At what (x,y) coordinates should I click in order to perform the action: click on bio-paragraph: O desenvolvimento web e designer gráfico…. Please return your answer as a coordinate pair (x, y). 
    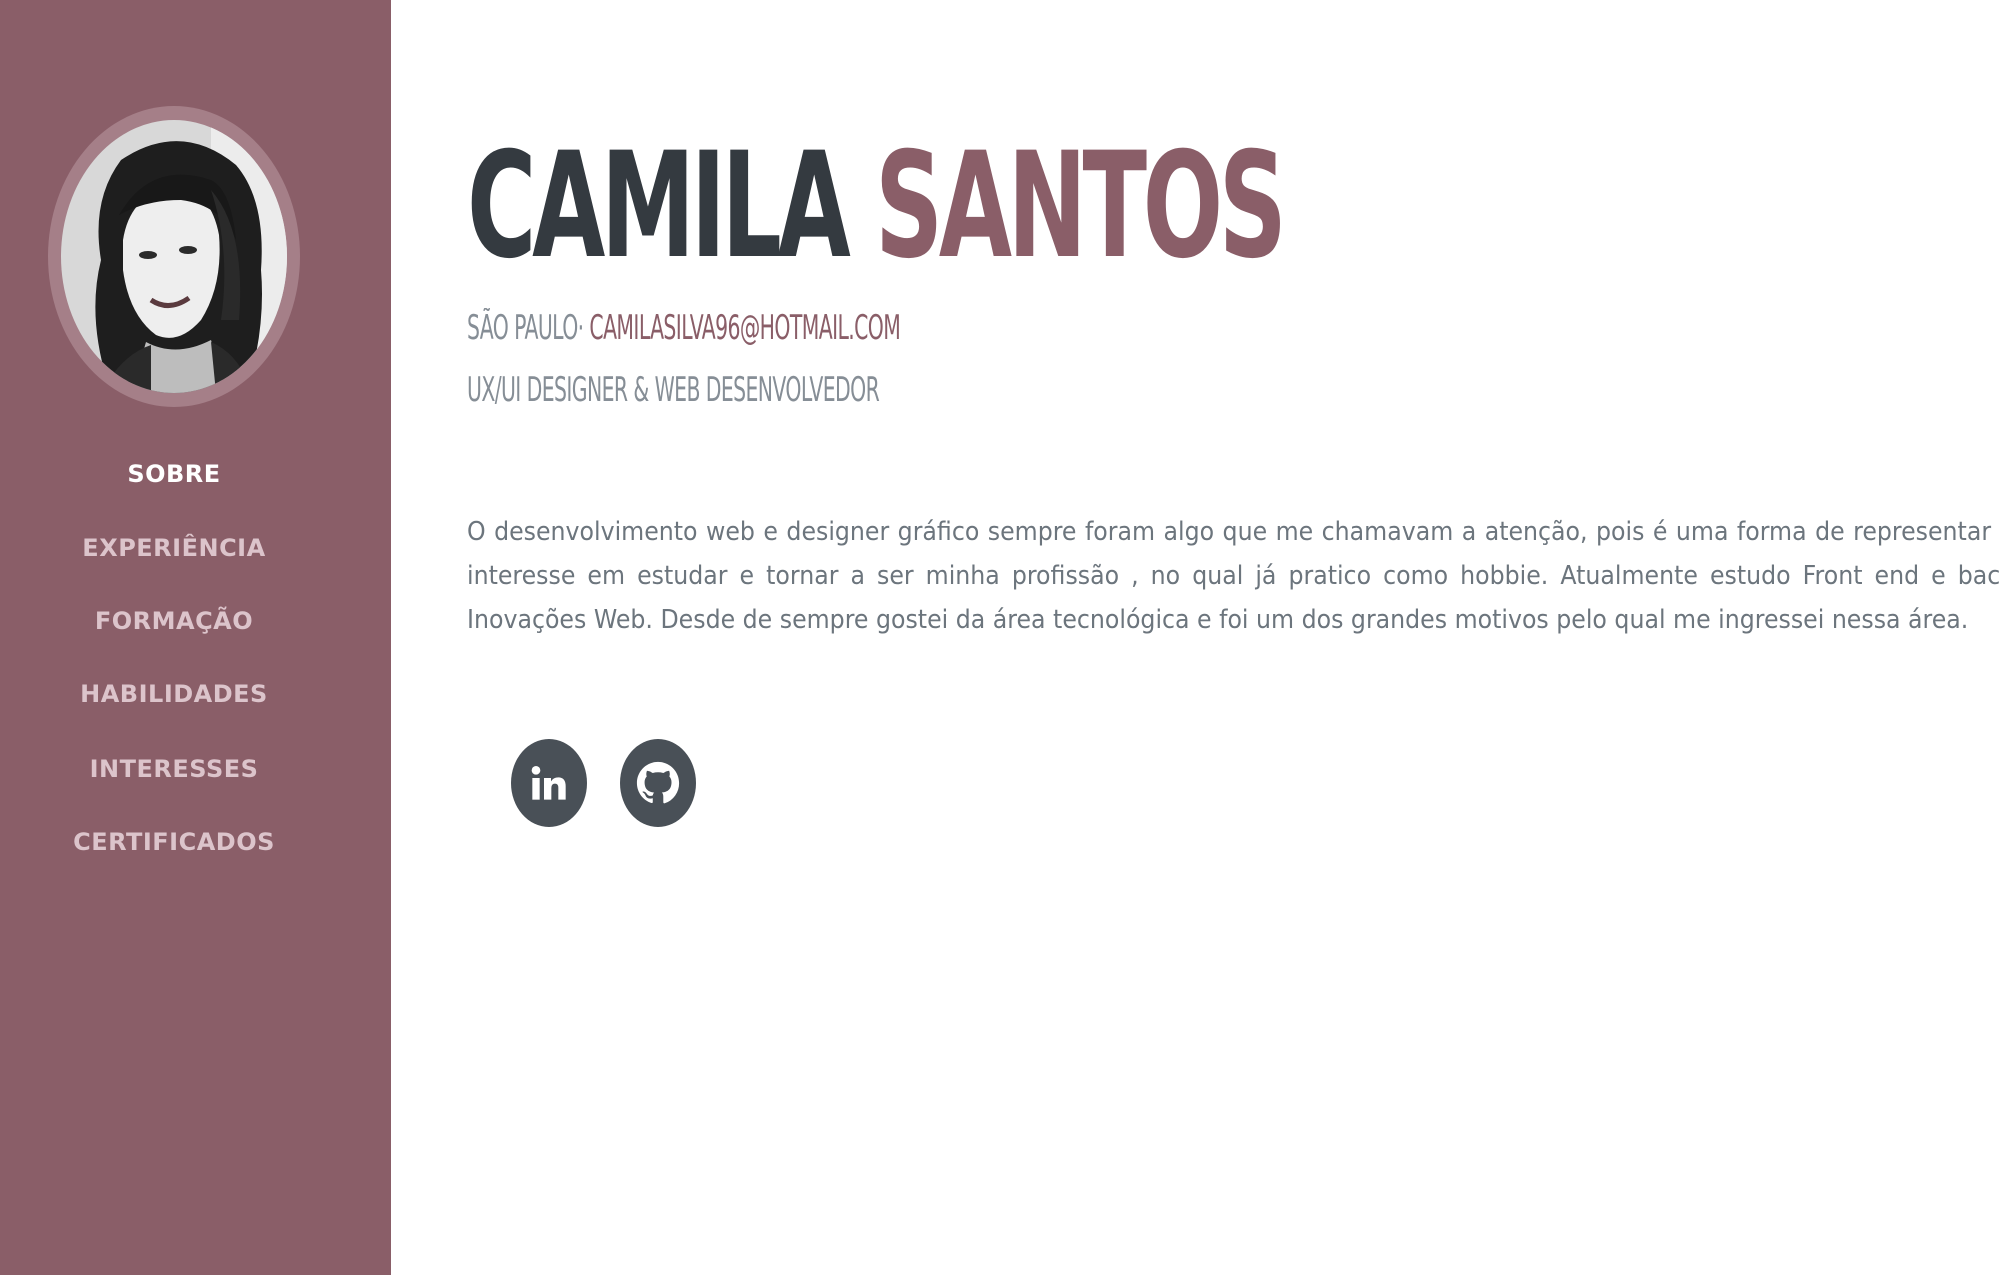
    Looking at the image, I should click on (1233, 576).